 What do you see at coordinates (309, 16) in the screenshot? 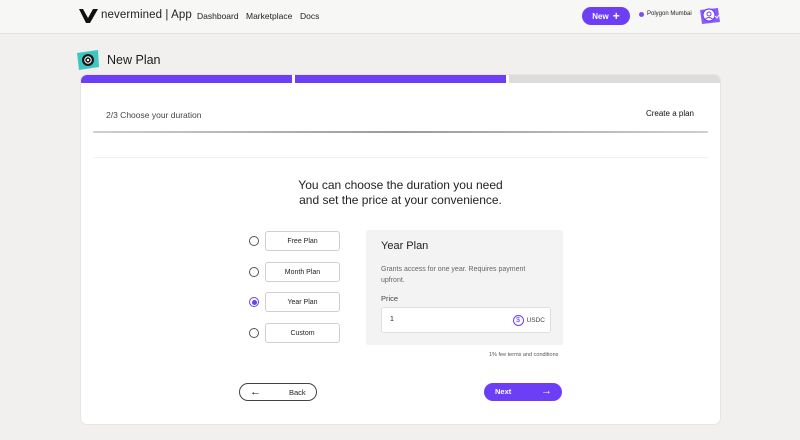
I see `nav-docs: Docs` at bounding box center [309, 16].